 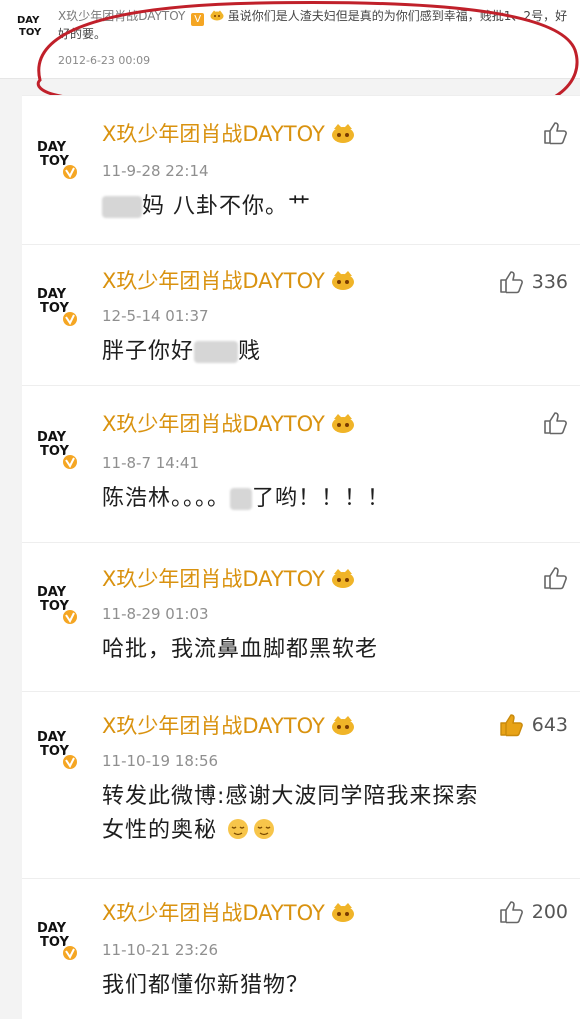 What do you see at coordinates (198, 19) in the screenshot?
I see `verified-badge-icon: V` at bounding box center [198, 19].